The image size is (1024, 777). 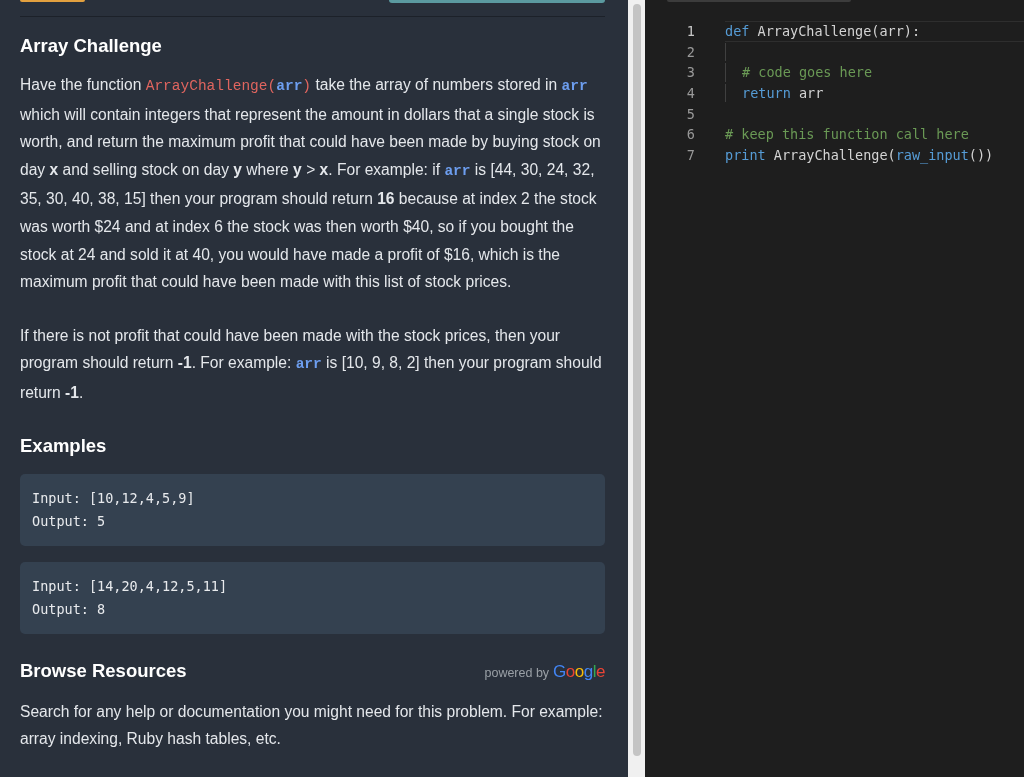 I want to click on code-text: return arr, so click(x=783, y=93).